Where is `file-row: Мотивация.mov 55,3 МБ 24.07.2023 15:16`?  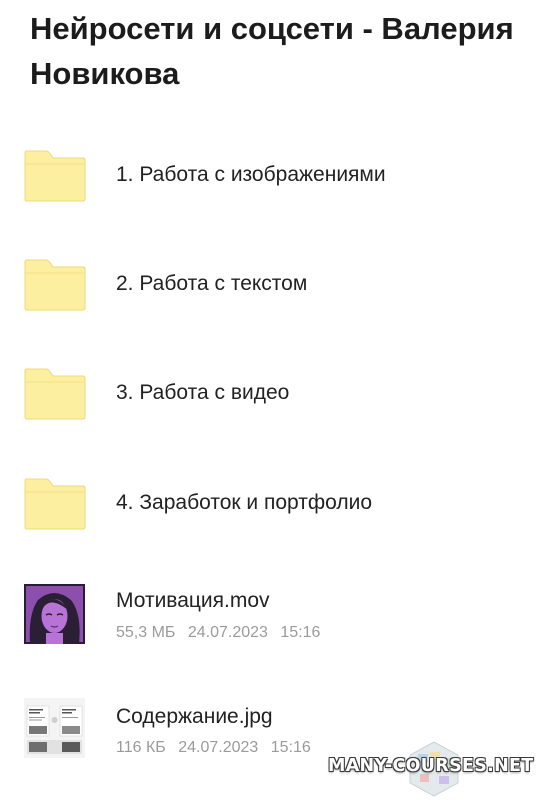
file-row: Мотивация.mov 55,3 МБ 24.07.2023 15:16 is located at coordinates (274, 616).